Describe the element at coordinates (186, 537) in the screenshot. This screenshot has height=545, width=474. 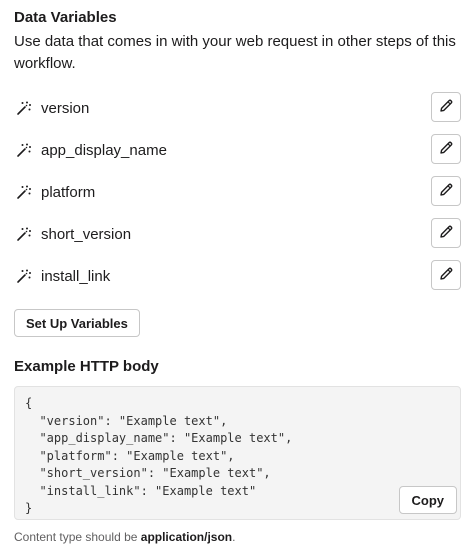
I see `content-type-value: application/json` at that location.